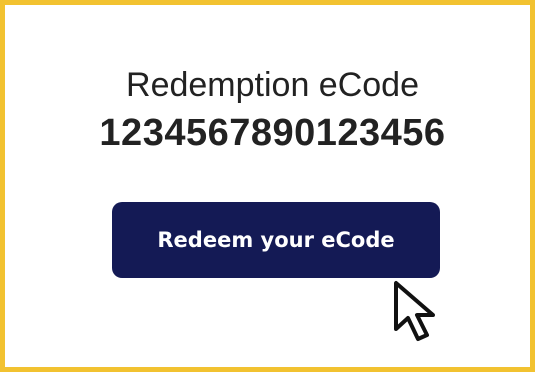 The height and width of the screenshot is (372, 535). What do you see at coordinates (276, 240) in the screenshot?
I see `redeem-ecode-button: Redeem your eCode` at bounding box center [276, 240].